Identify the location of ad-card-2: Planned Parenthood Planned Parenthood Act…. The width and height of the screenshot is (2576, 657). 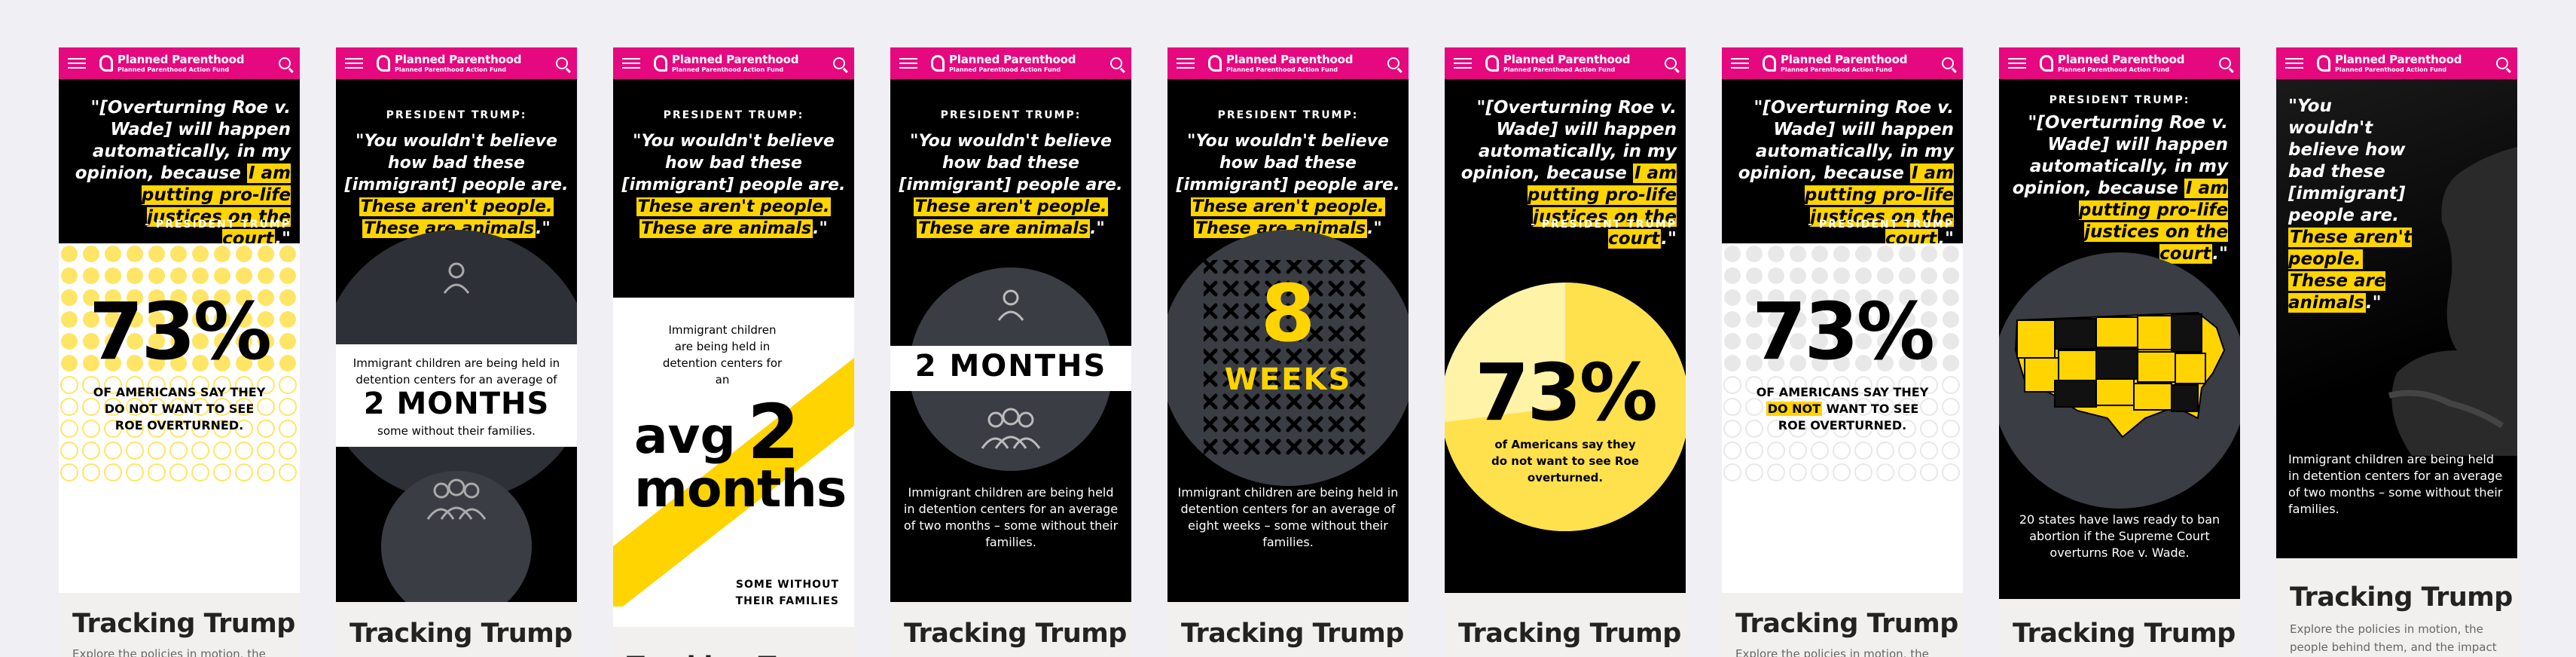
(457, 352).